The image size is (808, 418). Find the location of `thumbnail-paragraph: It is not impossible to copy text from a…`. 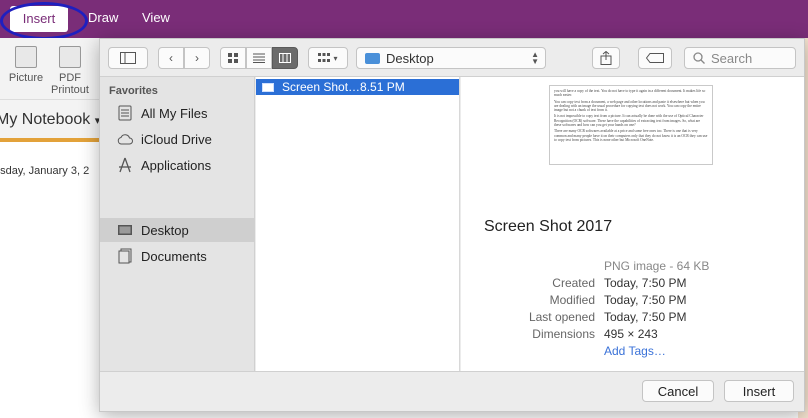

thumbnail-paragraph: It is not impossible to copy text from a… is located at coordinates (629, 121).